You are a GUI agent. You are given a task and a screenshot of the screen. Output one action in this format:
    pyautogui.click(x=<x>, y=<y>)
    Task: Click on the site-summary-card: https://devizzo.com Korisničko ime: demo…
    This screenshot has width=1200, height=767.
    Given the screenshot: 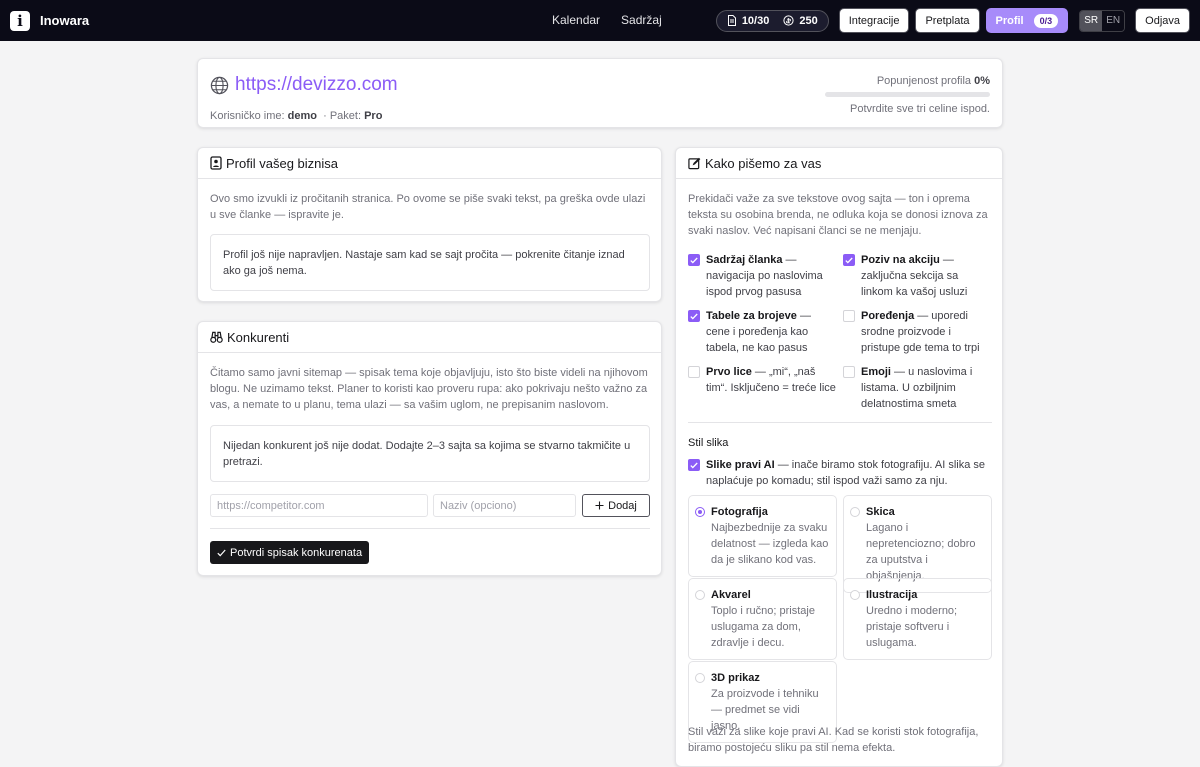 What is the action you would take?
    pyautogui.click(x=600, y=93)
    